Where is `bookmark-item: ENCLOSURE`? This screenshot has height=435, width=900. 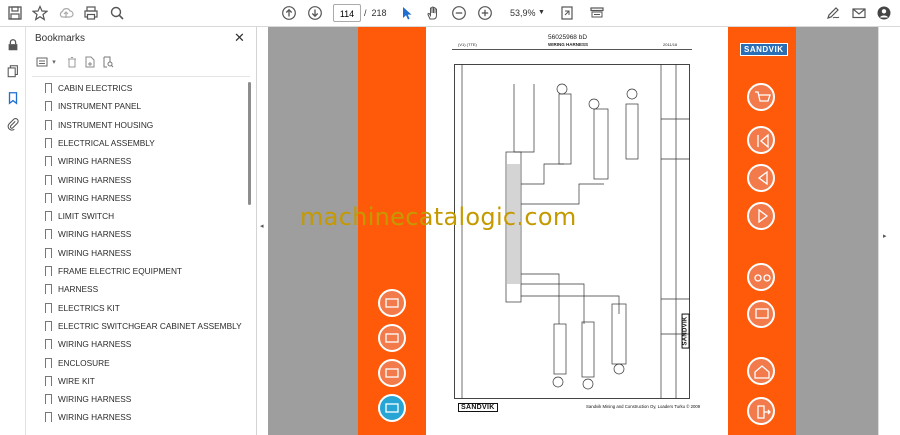
bookmark-item: ENCLOSURE is located at coordinates (135, 363).